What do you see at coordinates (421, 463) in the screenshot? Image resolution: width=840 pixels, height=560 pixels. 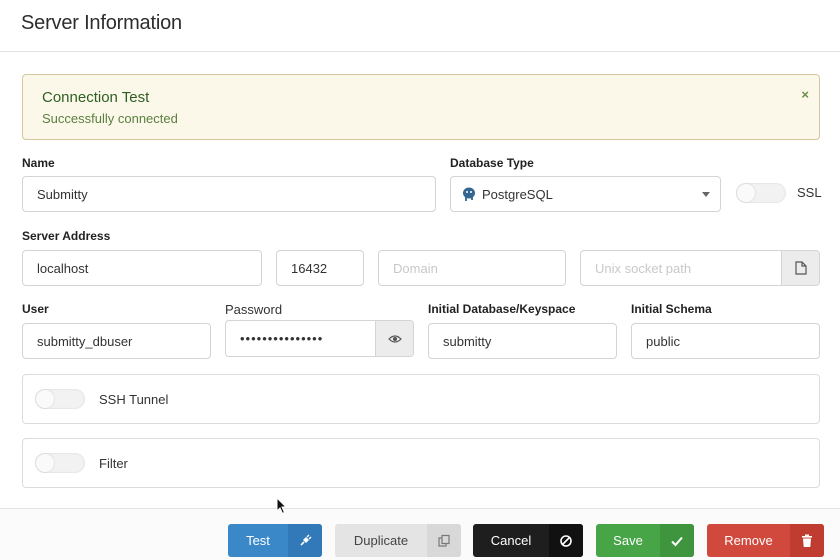 I see `filter-panel: Filter` at bounding box center [421, 463].